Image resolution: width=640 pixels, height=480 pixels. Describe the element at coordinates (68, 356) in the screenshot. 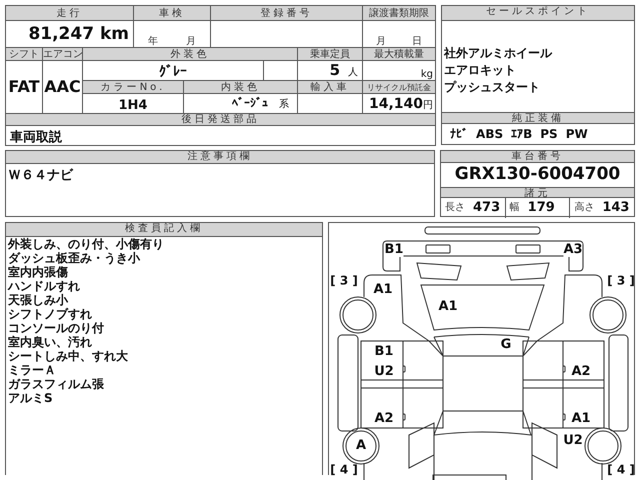

I see `inspector-note-text: シートしみ中、すれ大` at that location.